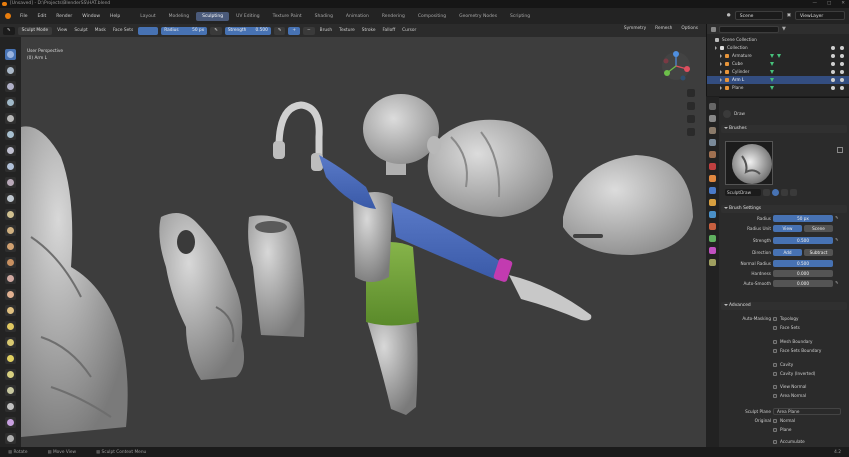  I want to click on tool-clay-strips, so click(10, 102).